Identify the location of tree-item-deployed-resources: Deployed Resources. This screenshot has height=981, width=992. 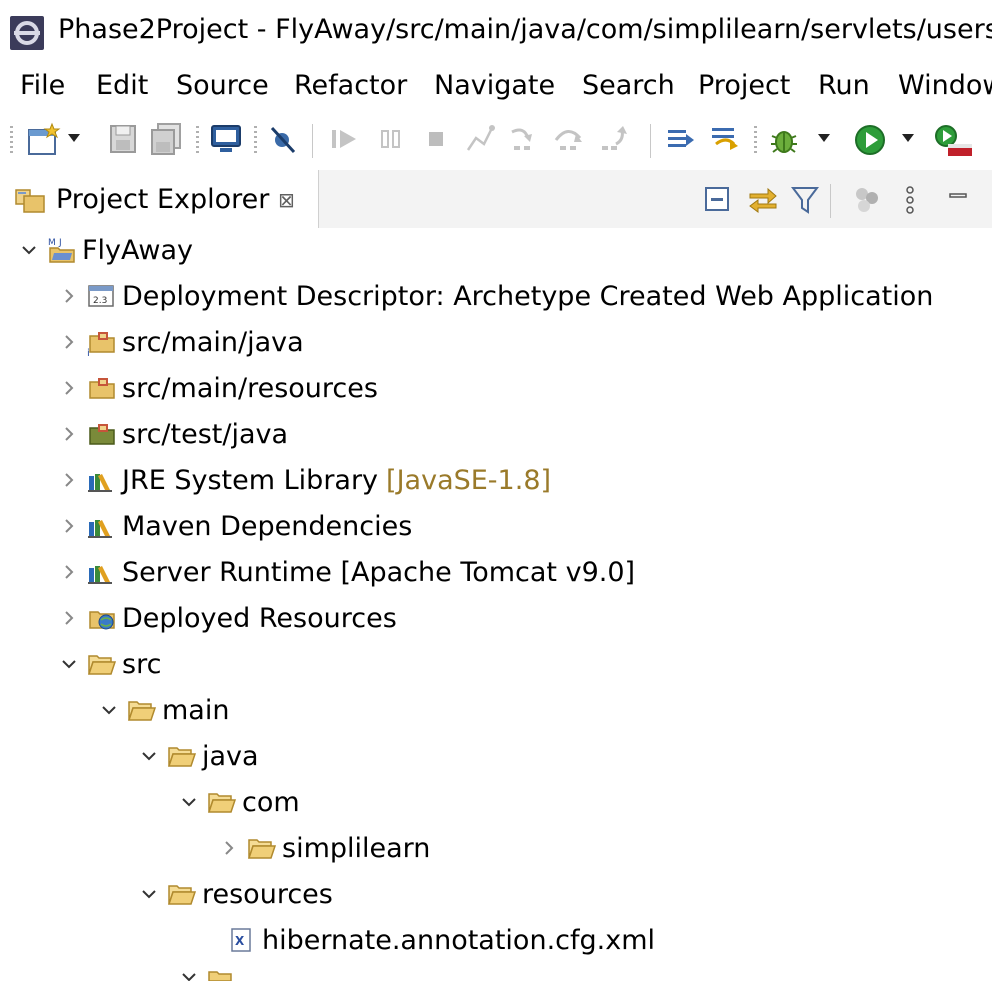
(227, 618).